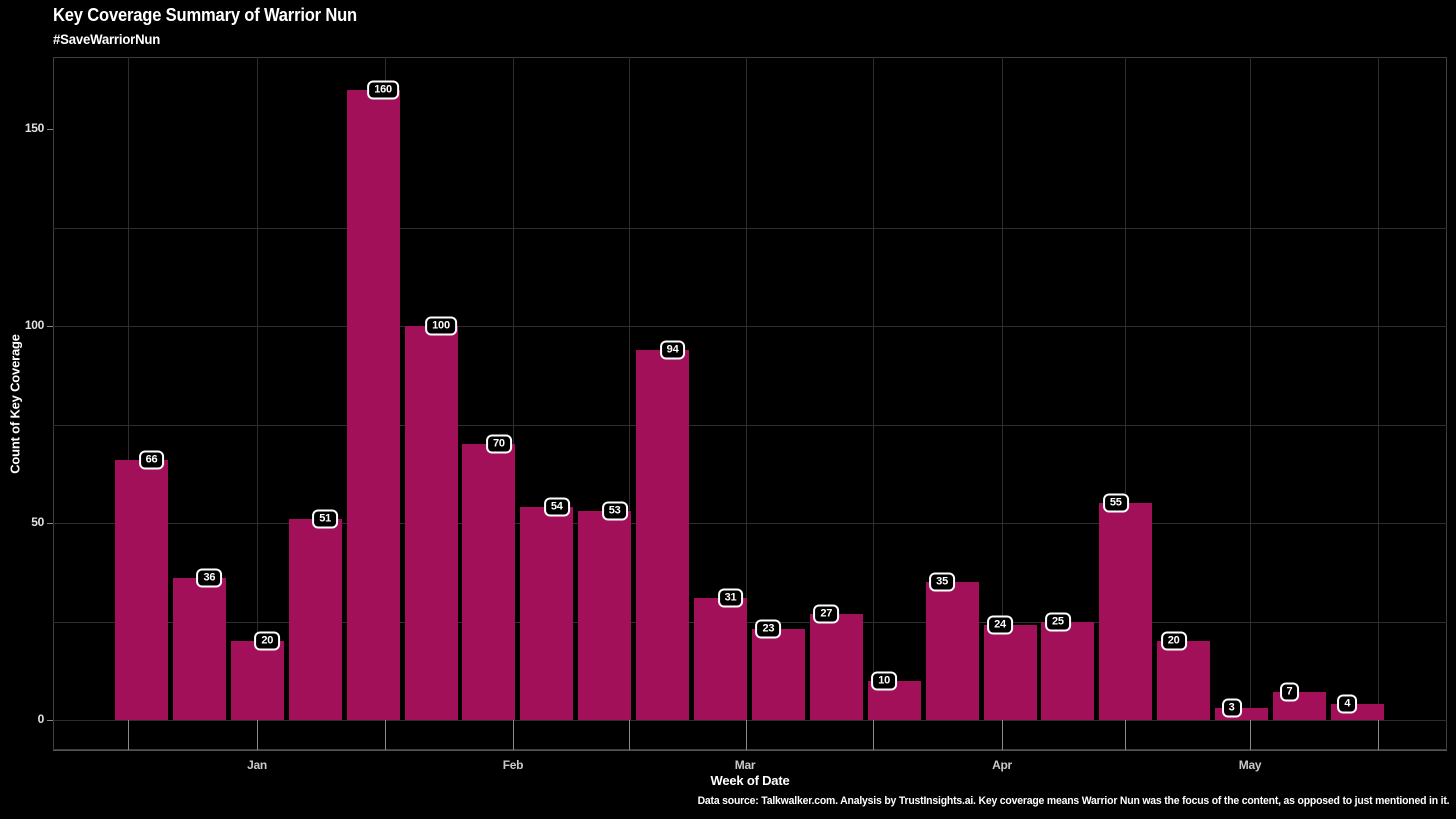 This screenshot has height=819, width=1456. Describe the element at coordinates (826, 614) in the screenshot. I see `bar-value-badge: 27` at that location.